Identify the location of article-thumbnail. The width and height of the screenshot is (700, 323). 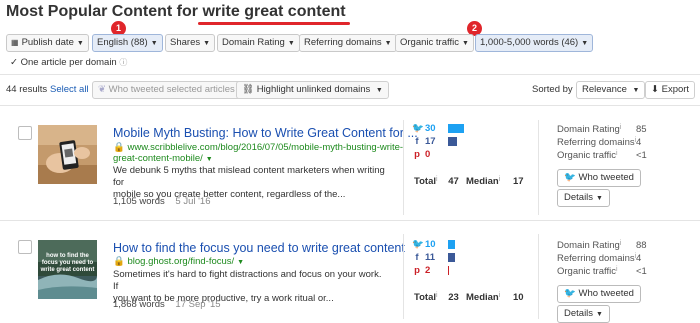
(67, 154).